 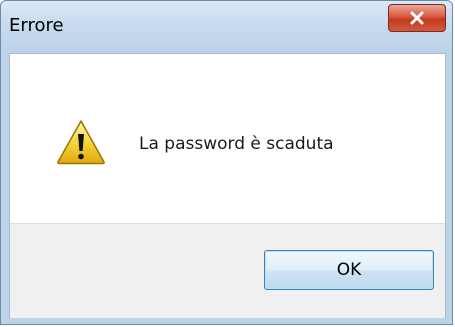 I want to click on ok-button: OK, so click(x=349, y=270).